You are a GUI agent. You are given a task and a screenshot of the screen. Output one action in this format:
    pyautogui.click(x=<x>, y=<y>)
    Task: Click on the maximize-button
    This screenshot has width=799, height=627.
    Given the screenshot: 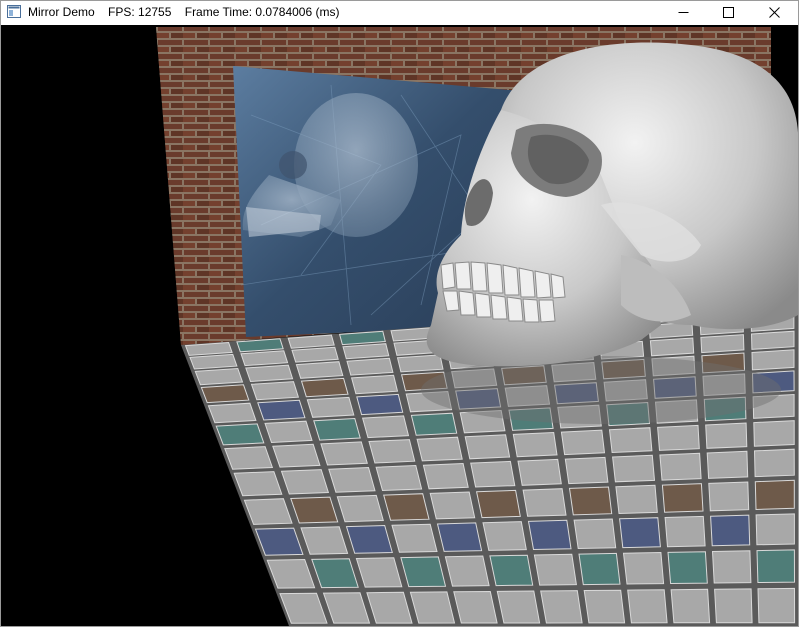 What is the action you would take?
    pyautogui.click(x=728, y=12)
    